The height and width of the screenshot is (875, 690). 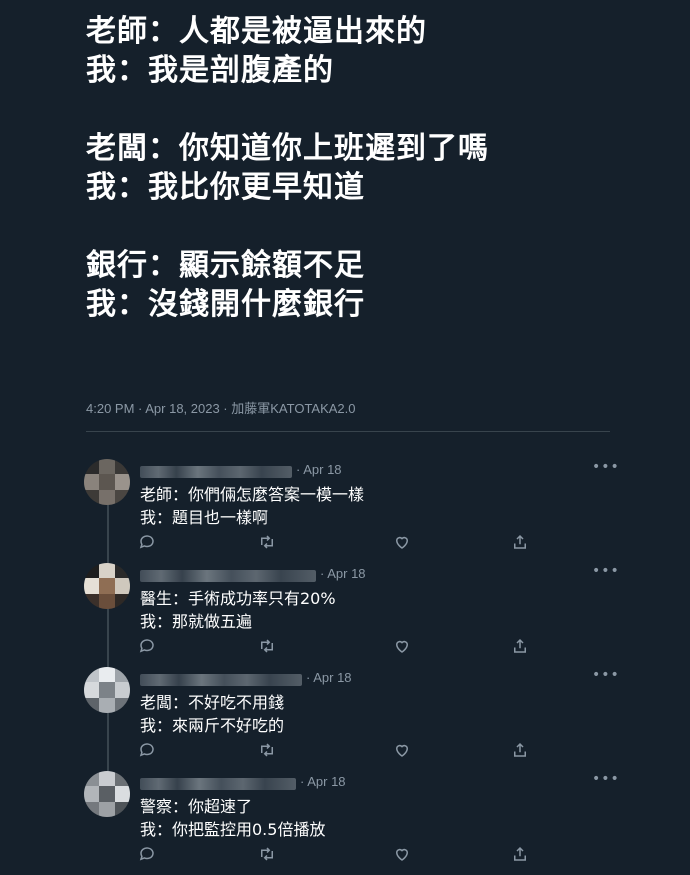 What do you see at coordinates (204, 517) in the screenshot?
I see `reply-line: 我：題目也一樣啊` at bounding box center [204, 517].